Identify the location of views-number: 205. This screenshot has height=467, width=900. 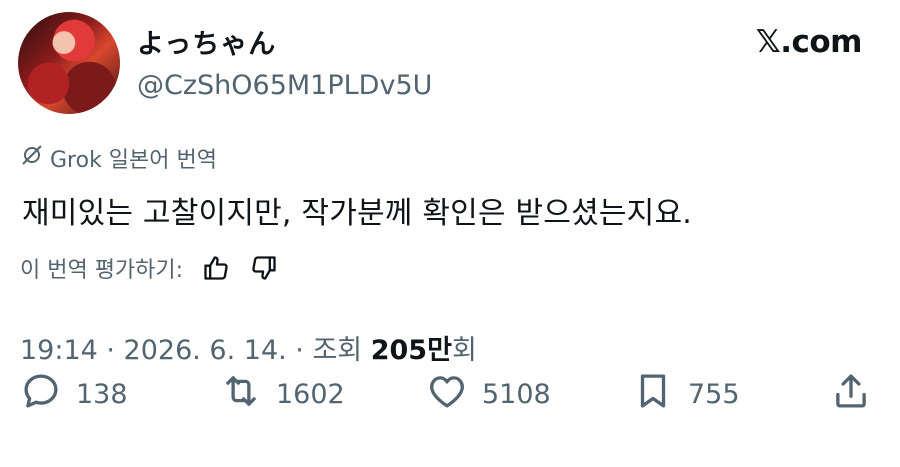
(399, 350).